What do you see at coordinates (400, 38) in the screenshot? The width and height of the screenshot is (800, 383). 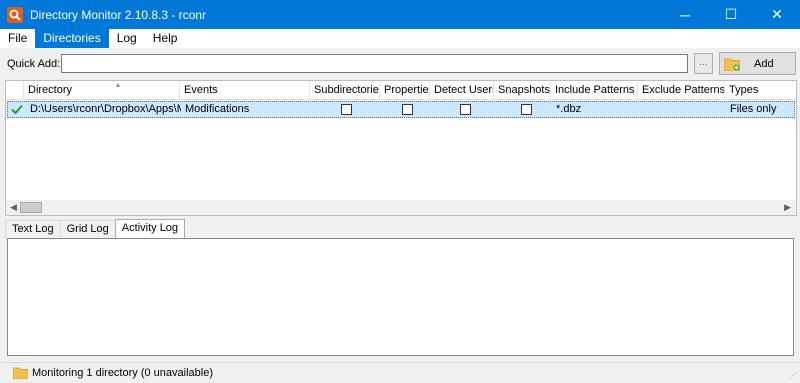 I see `menu-bar: File Directories Log Help` at bounding box center [400, 38].